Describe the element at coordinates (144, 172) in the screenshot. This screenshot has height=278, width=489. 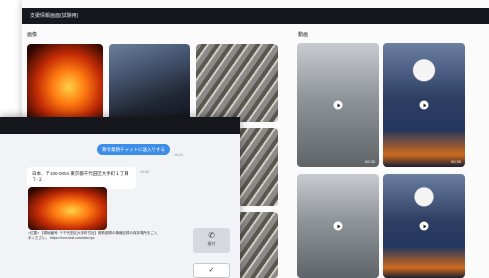
I see `message-time: 10:33` at that location.